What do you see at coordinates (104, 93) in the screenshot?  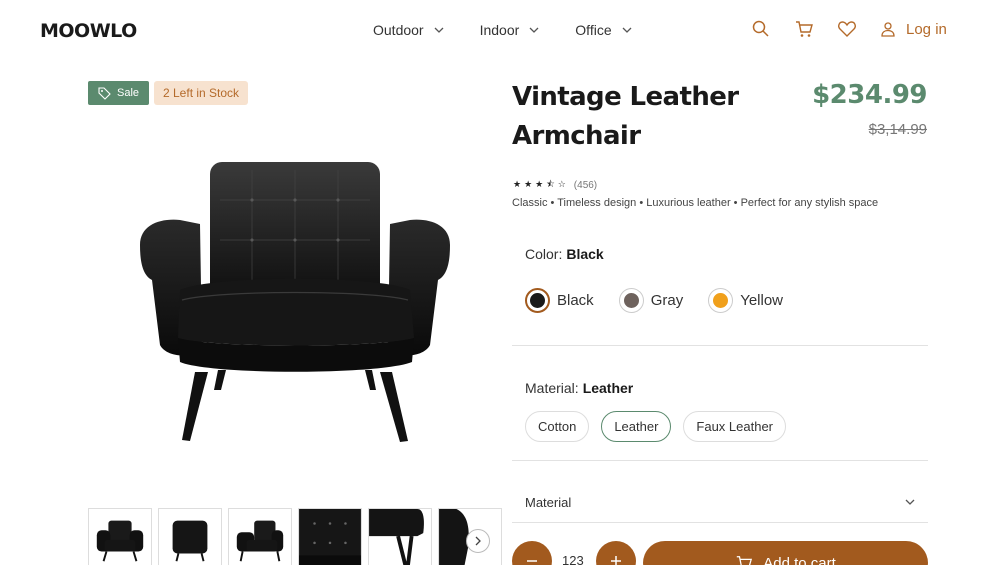 I see `tag-icon` at bounding box center [104, 93].